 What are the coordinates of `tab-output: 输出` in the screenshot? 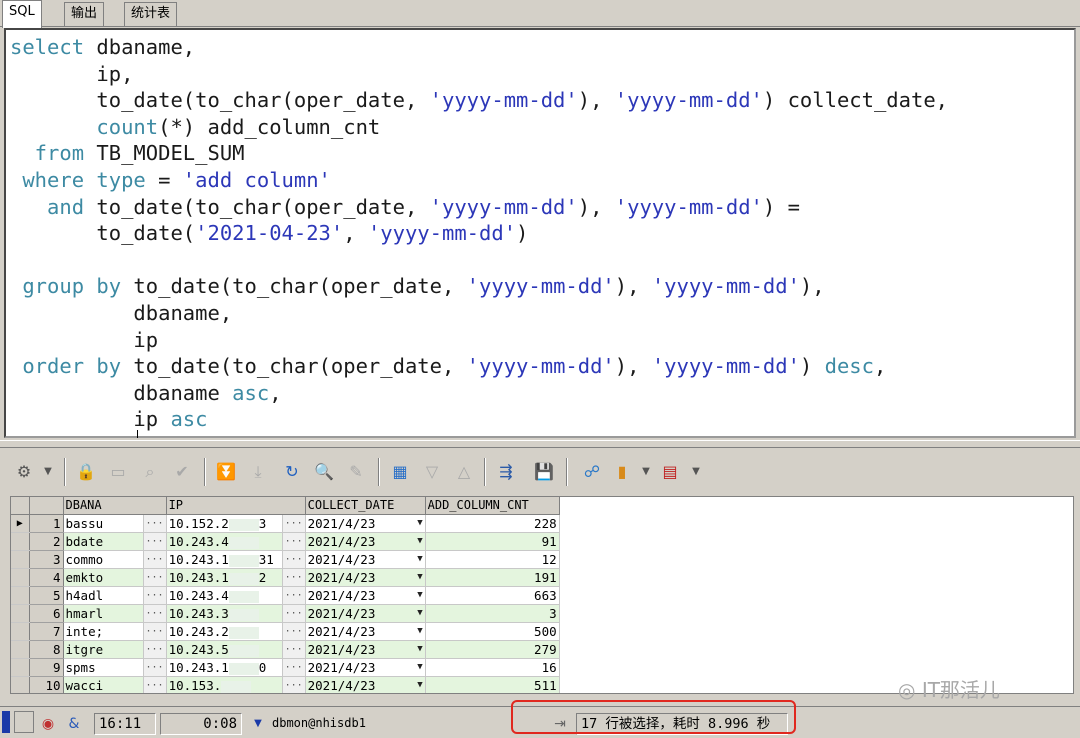 It's located at (84, 14).